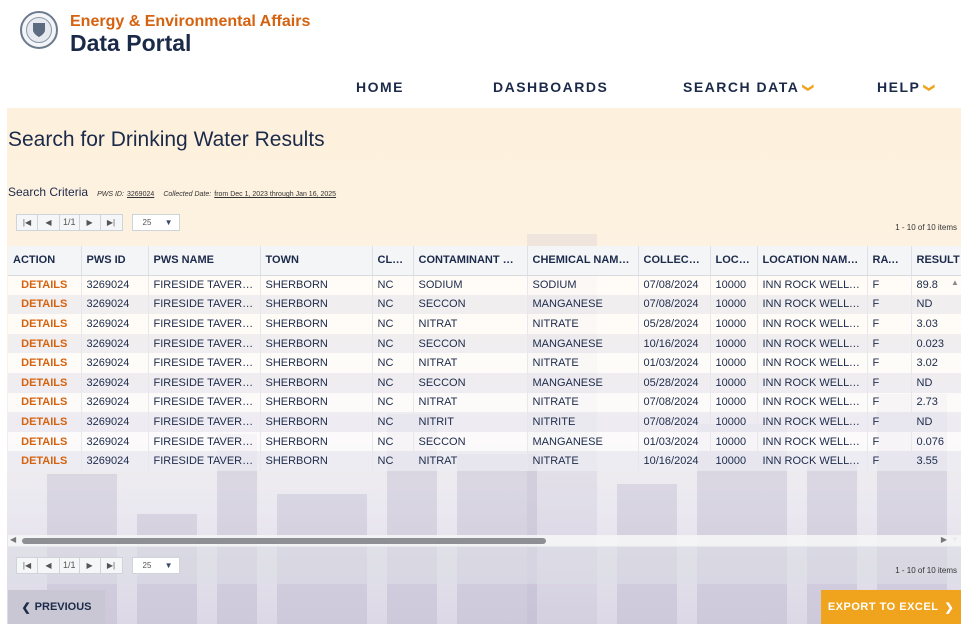 This screenshot has height=624, width=961. I want to click on chevron-down-icon: ❯, so click(929, 88).